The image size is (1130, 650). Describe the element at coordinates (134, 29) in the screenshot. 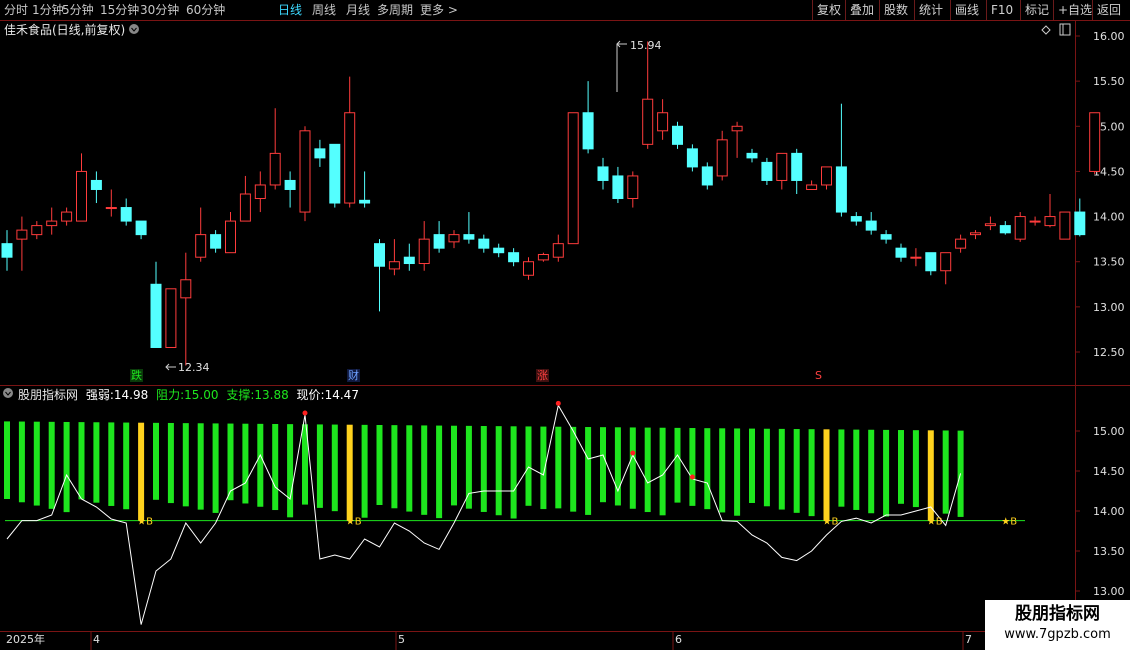

I see `dropdown-circle-icon` at that location.